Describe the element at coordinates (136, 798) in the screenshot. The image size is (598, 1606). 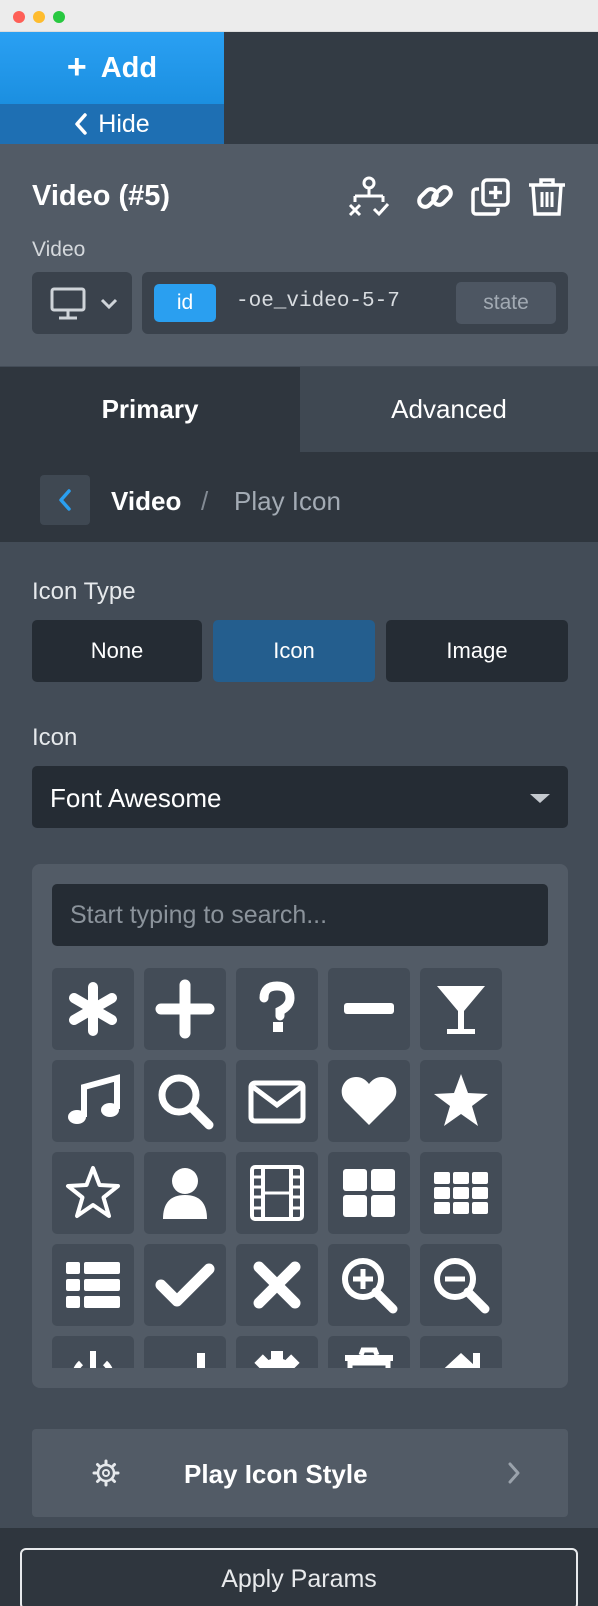
I see `icon-library-value: Font Awesome` at that location.